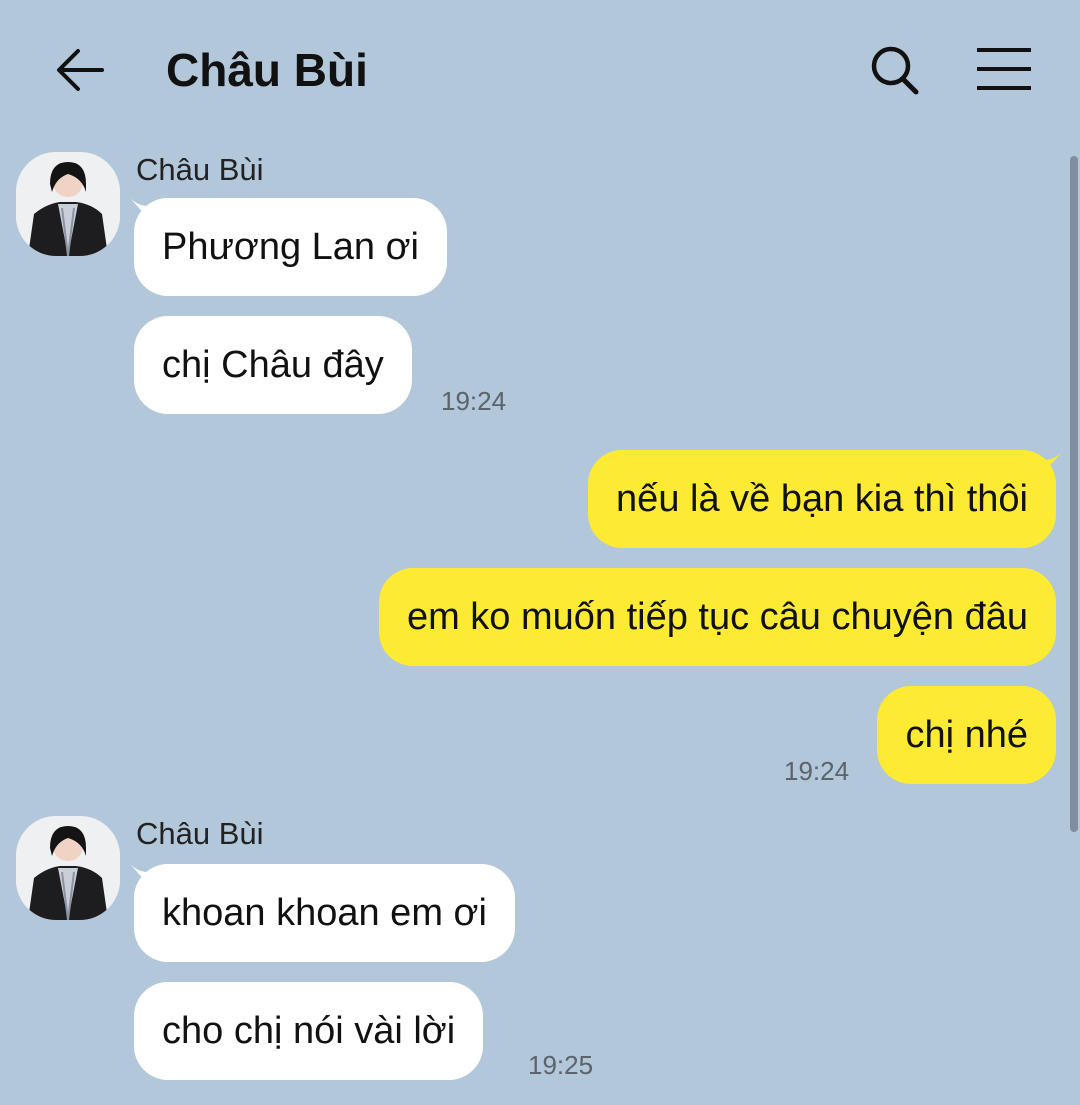 Image resolution: width=1080 pixels, height=1105 pixels. I want to click on search-icon, so click(895, 70).